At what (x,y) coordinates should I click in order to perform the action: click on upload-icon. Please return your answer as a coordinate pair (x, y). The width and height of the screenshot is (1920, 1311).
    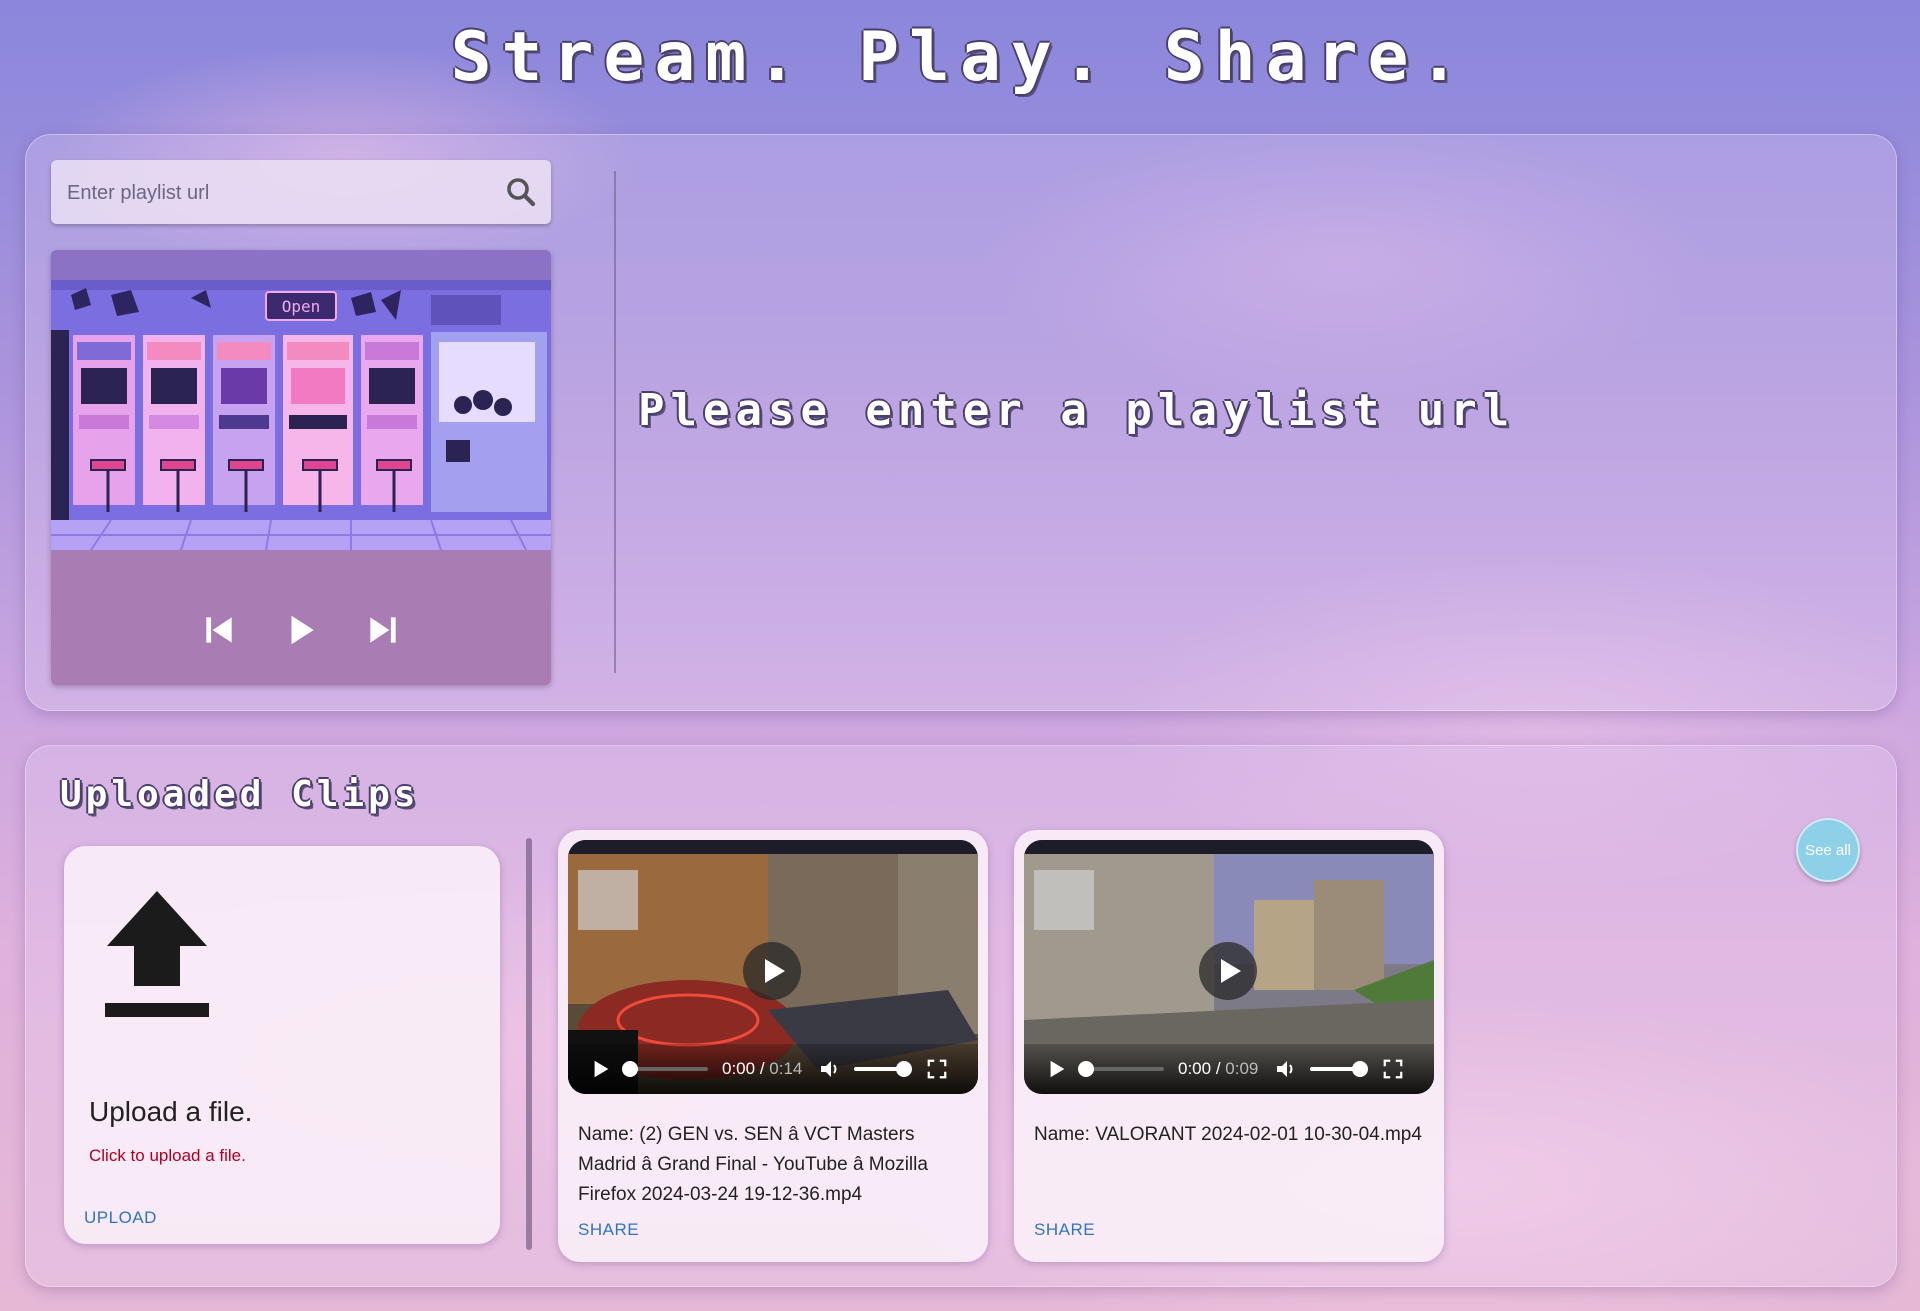
    Looking at the image, I should click on (157, 954).